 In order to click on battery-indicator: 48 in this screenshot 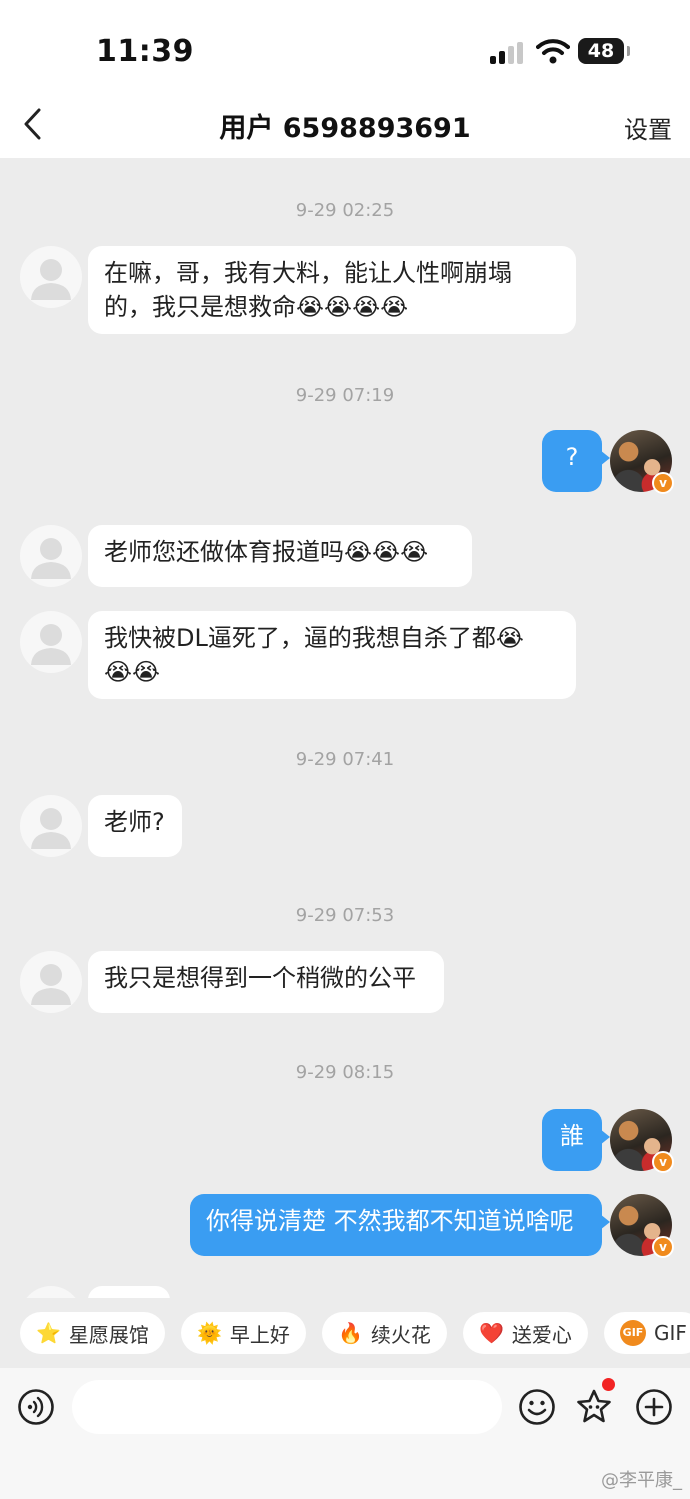, I will do `click(604, 51)`.